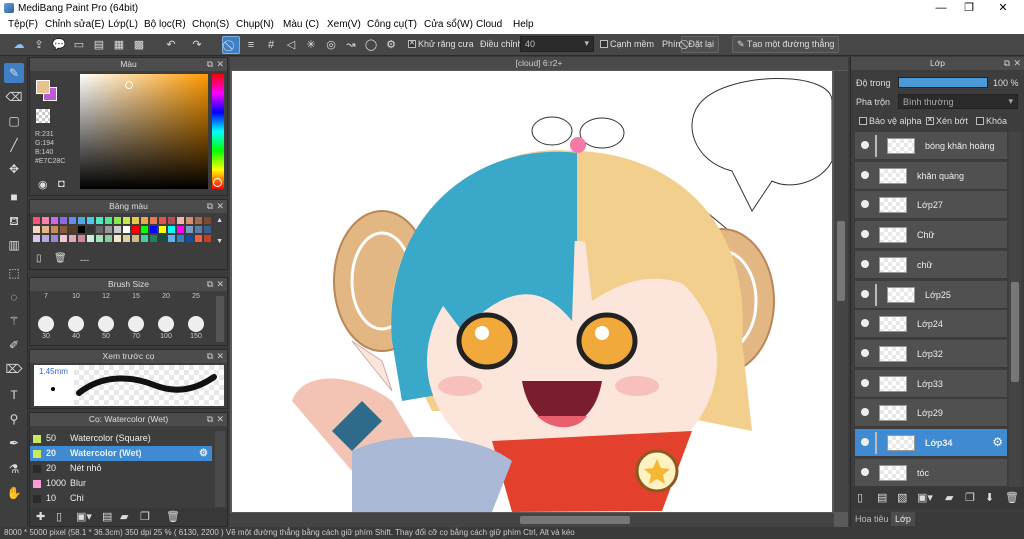 The width and height of the screenshot is (1024, 539). I want to click on delete-palette-icon: 🗑, so click(60, 258).